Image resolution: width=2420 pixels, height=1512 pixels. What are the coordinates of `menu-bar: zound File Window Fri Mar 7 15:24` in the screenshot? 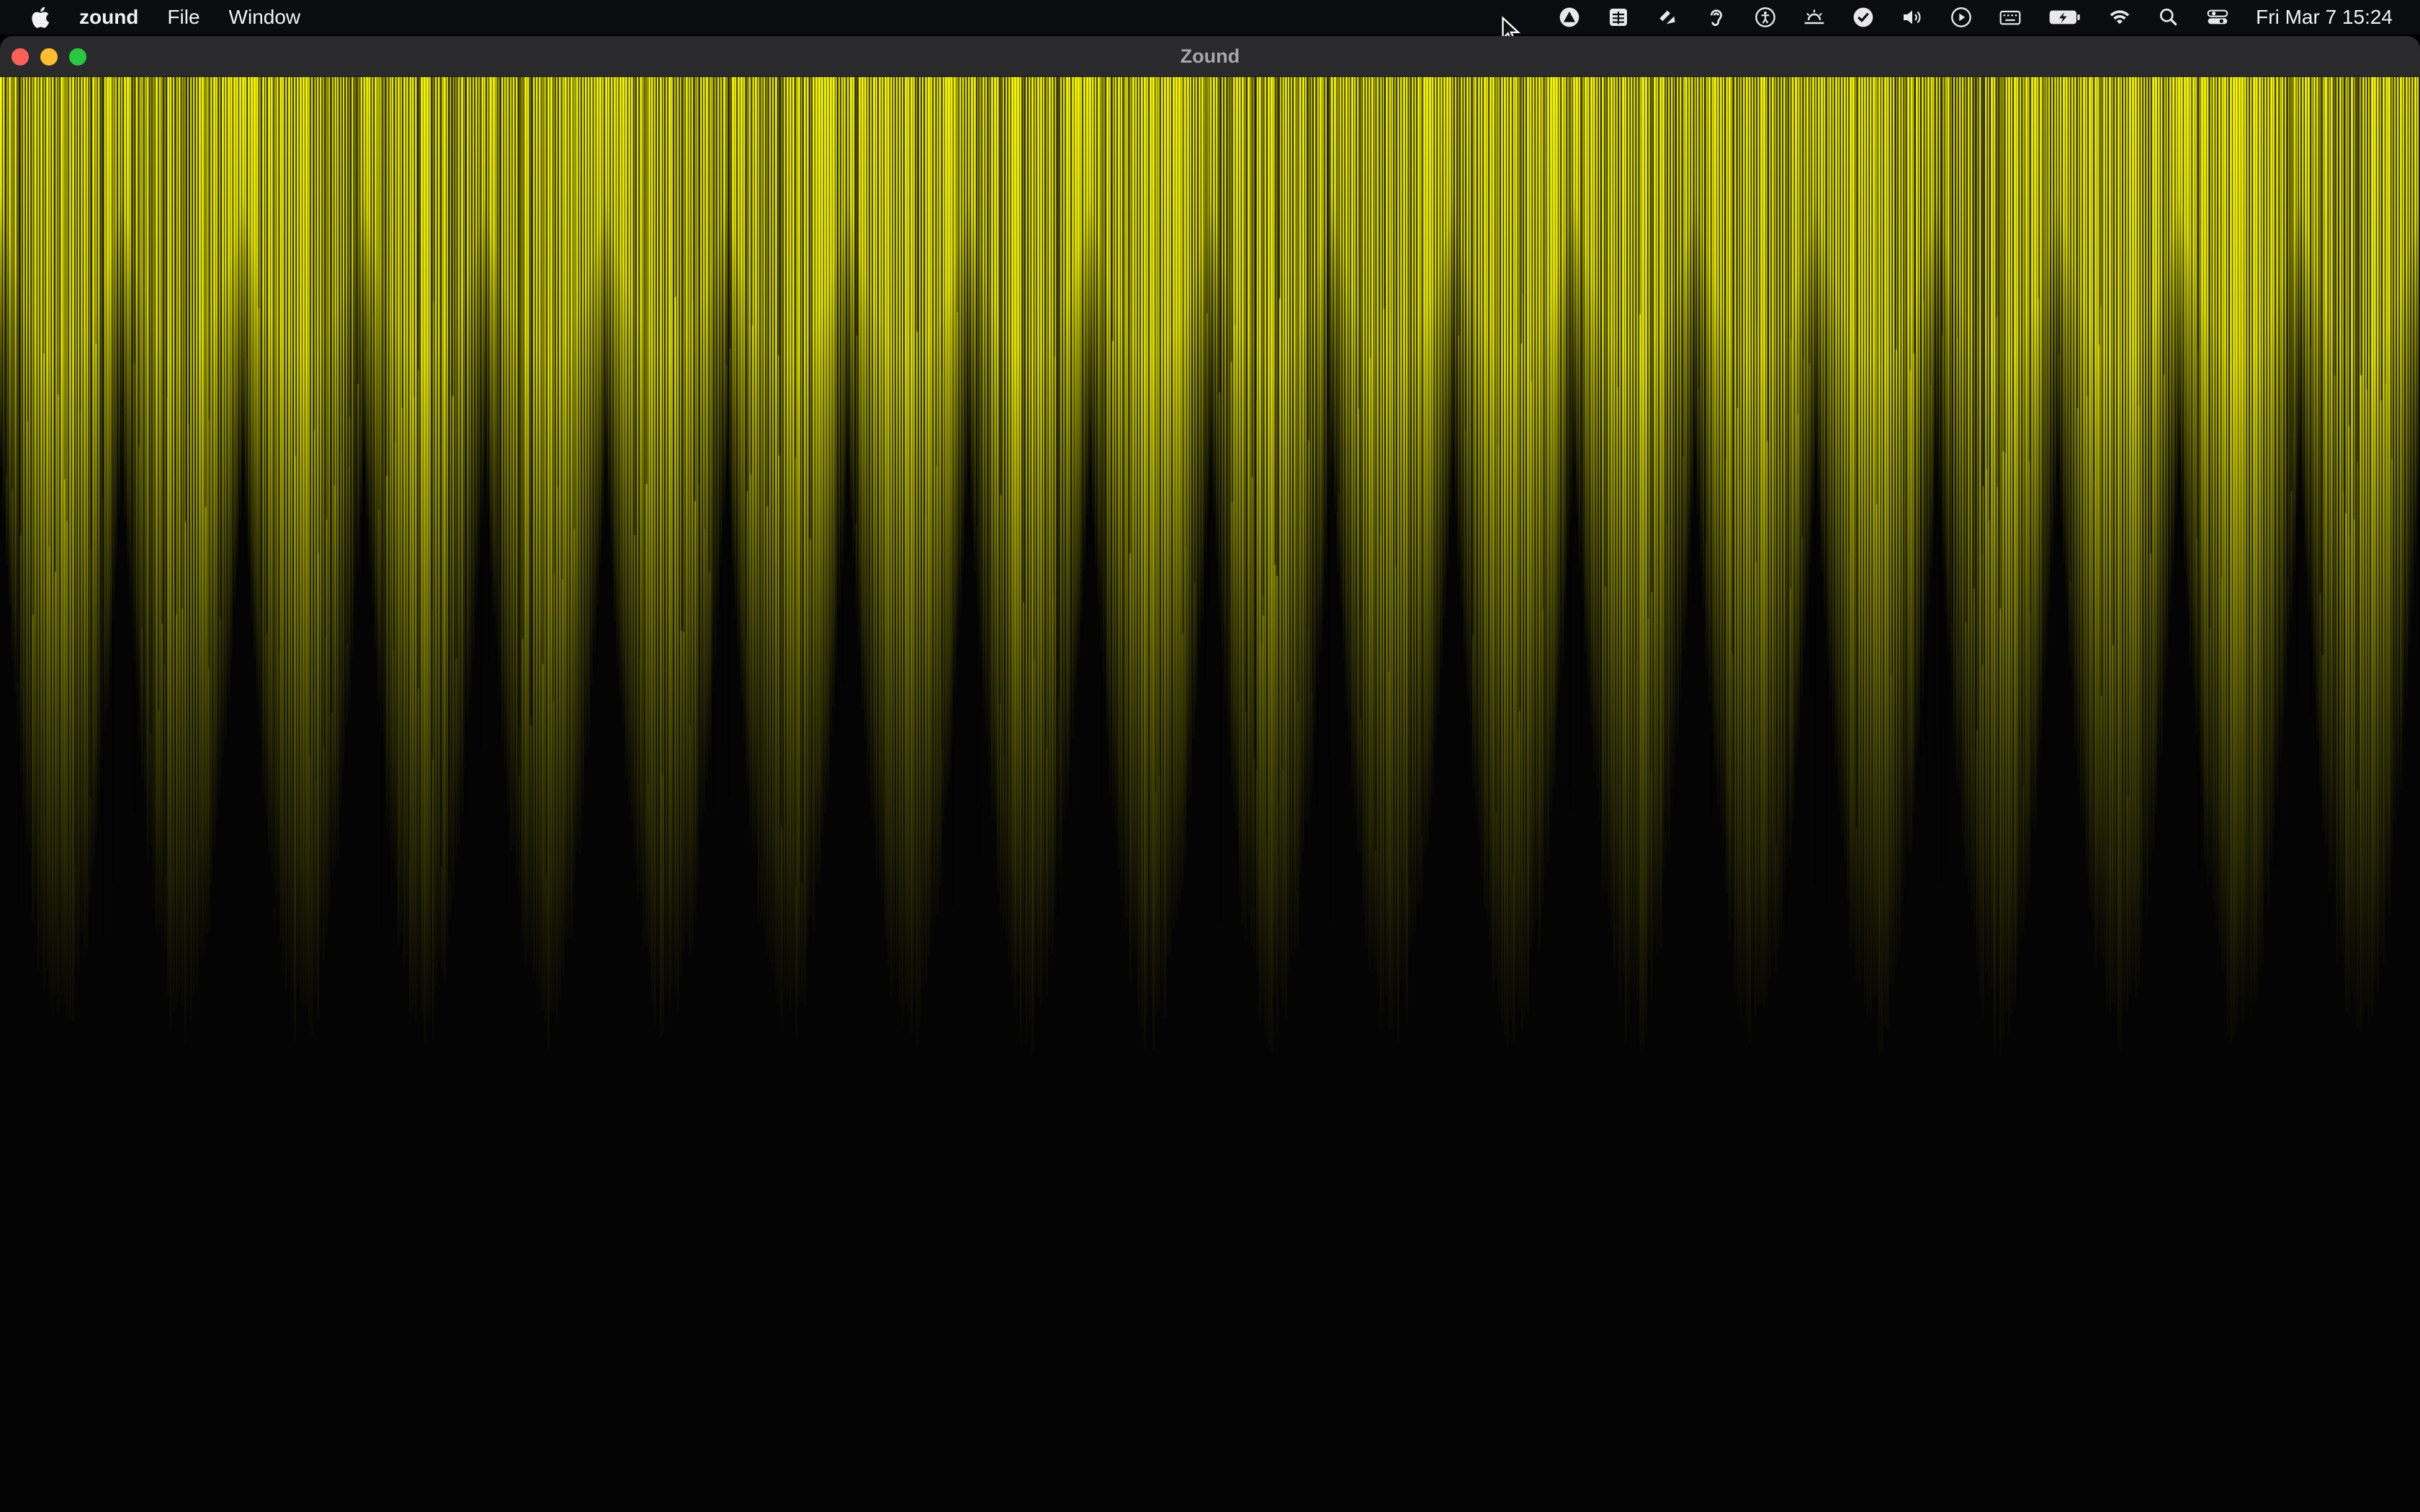 It's located at (1210, 17).